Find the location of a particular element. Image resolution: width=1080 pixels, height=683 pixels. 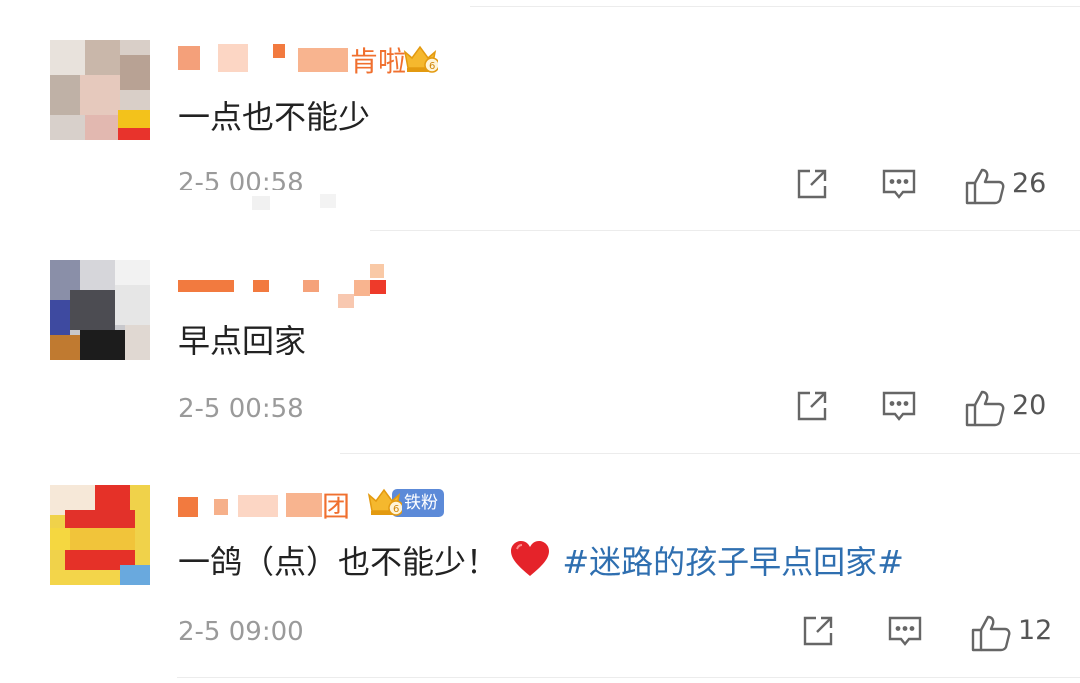

comment-text: 一鸽（点）也不能少！ #迷路的孩子早点回家# is located at coordinates (541, 560).